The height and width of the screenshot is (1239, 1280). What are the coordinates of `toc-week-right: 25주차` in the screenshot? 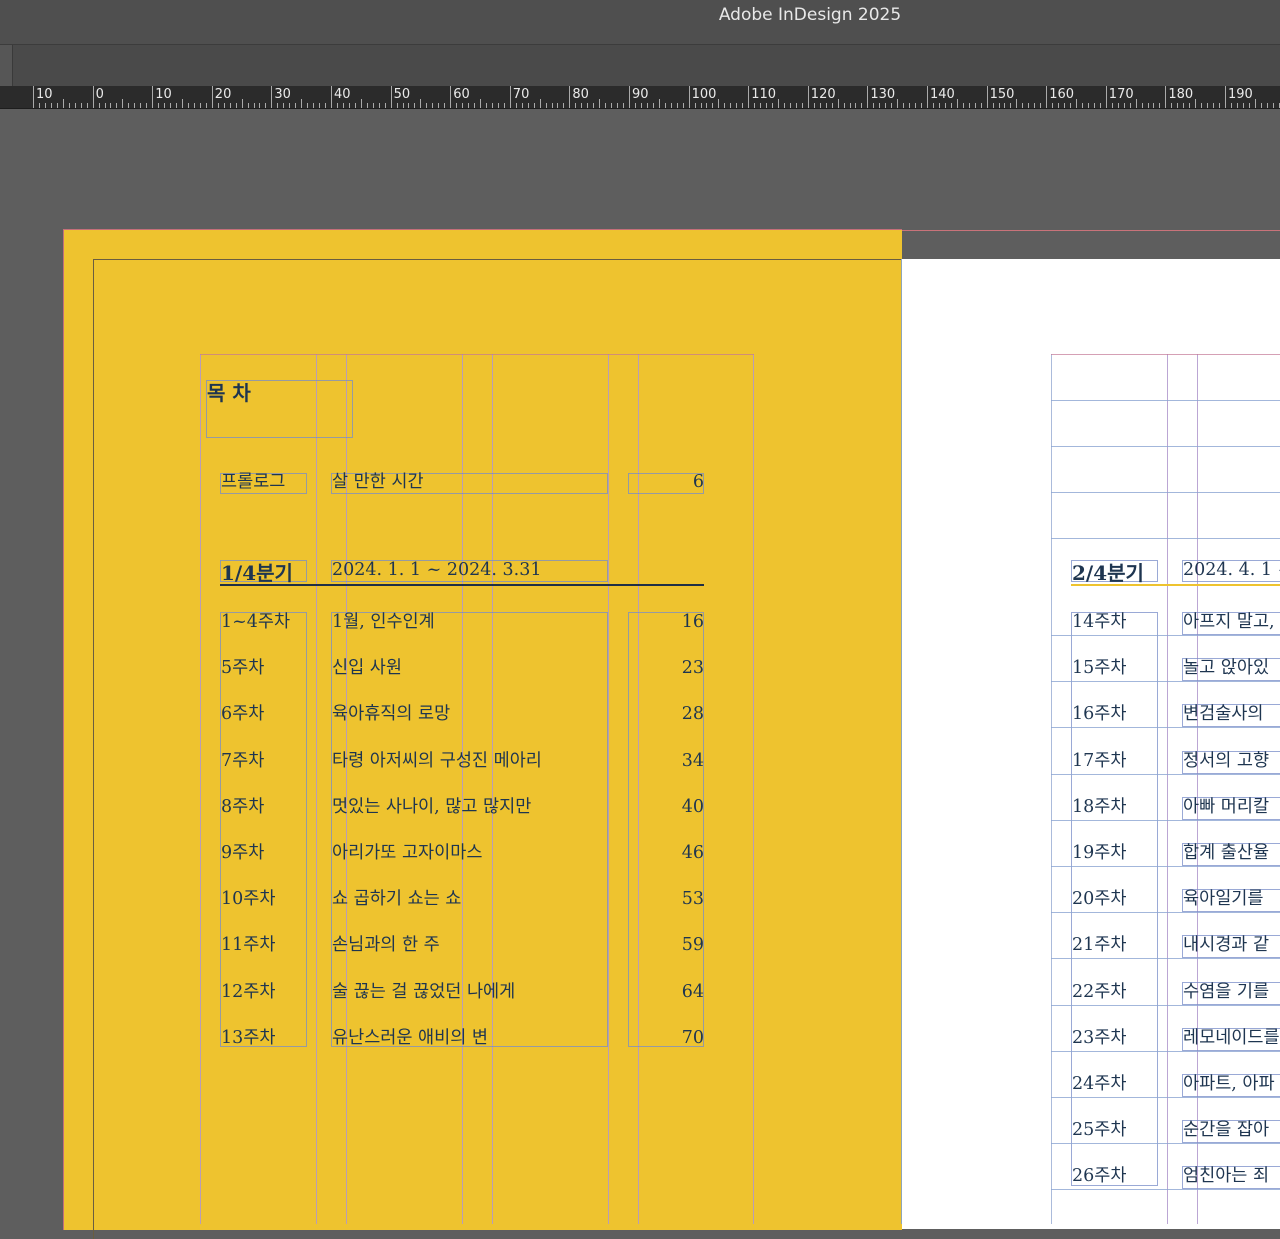 It's located at (1099, 1130).